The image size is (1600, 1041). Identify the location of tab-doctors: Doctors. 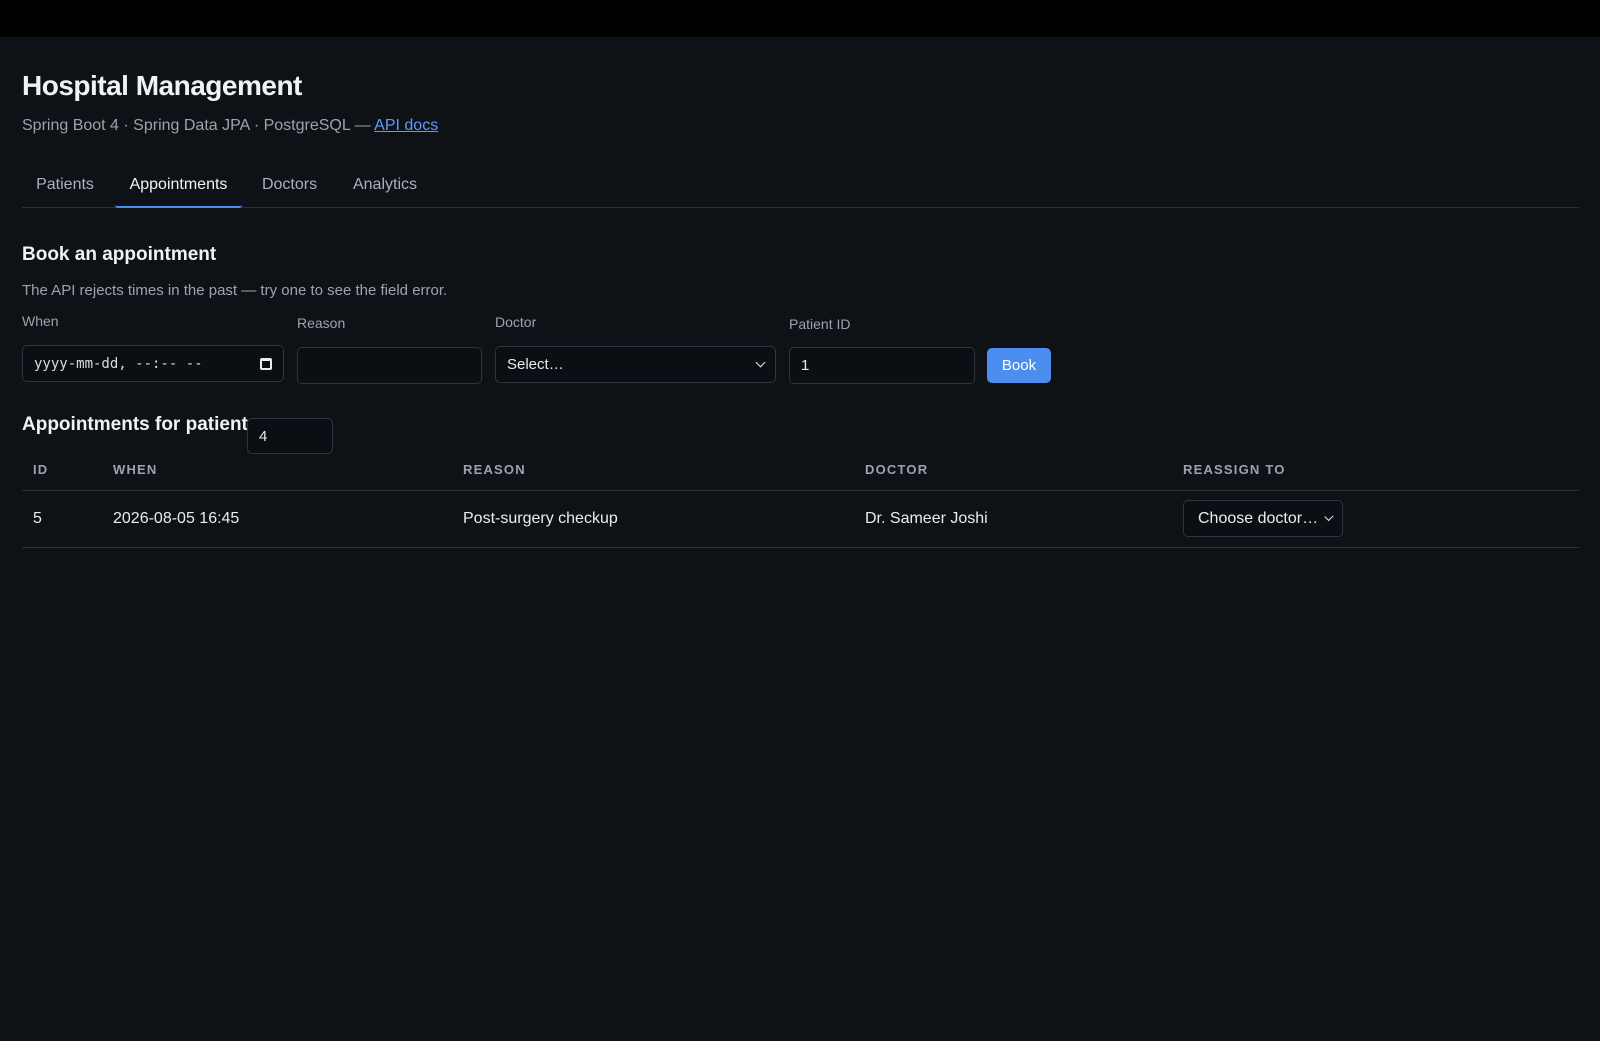
(289, 186).